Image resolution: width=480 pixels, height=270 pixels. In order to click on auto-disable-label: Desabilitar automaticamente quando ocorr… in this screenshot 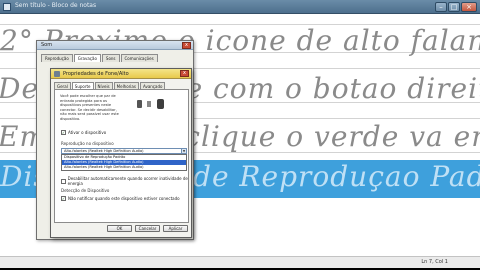, I will do `click(127, 181)`.